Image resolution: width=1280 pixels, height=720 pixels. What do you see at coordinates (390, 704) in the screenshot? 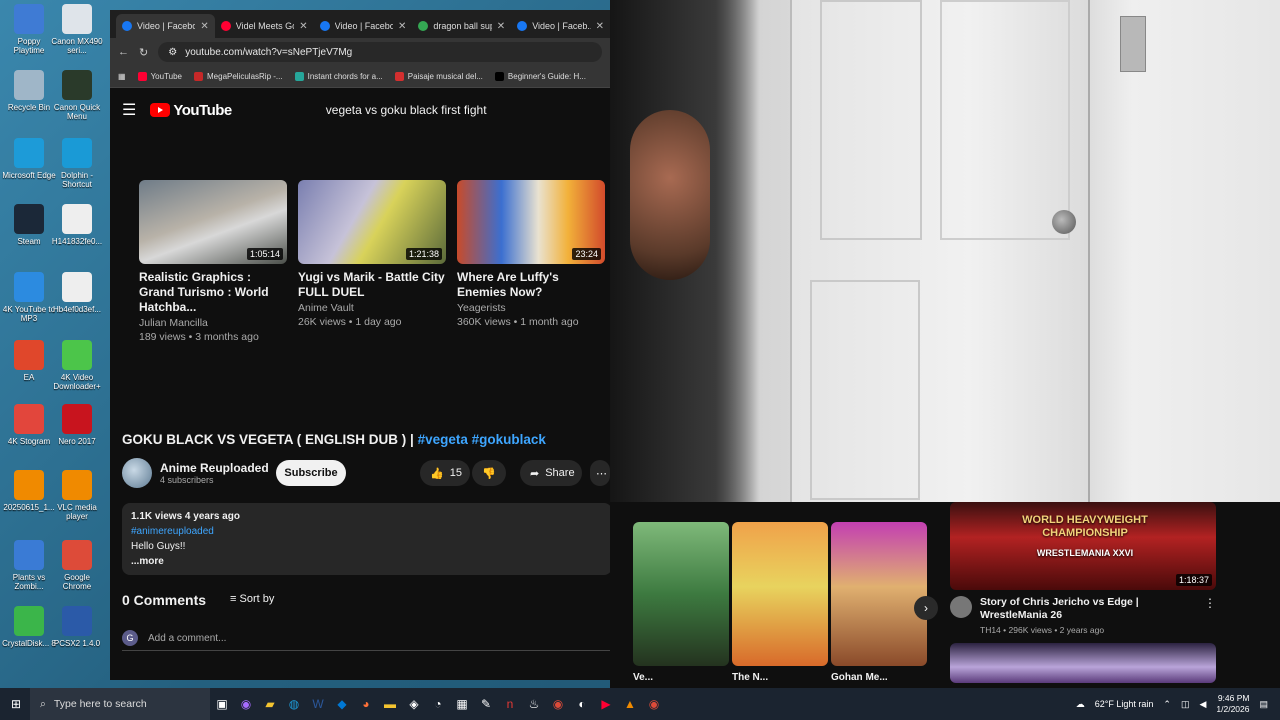
I see `folder-icon: ▬` at bounding box center [390, 704].